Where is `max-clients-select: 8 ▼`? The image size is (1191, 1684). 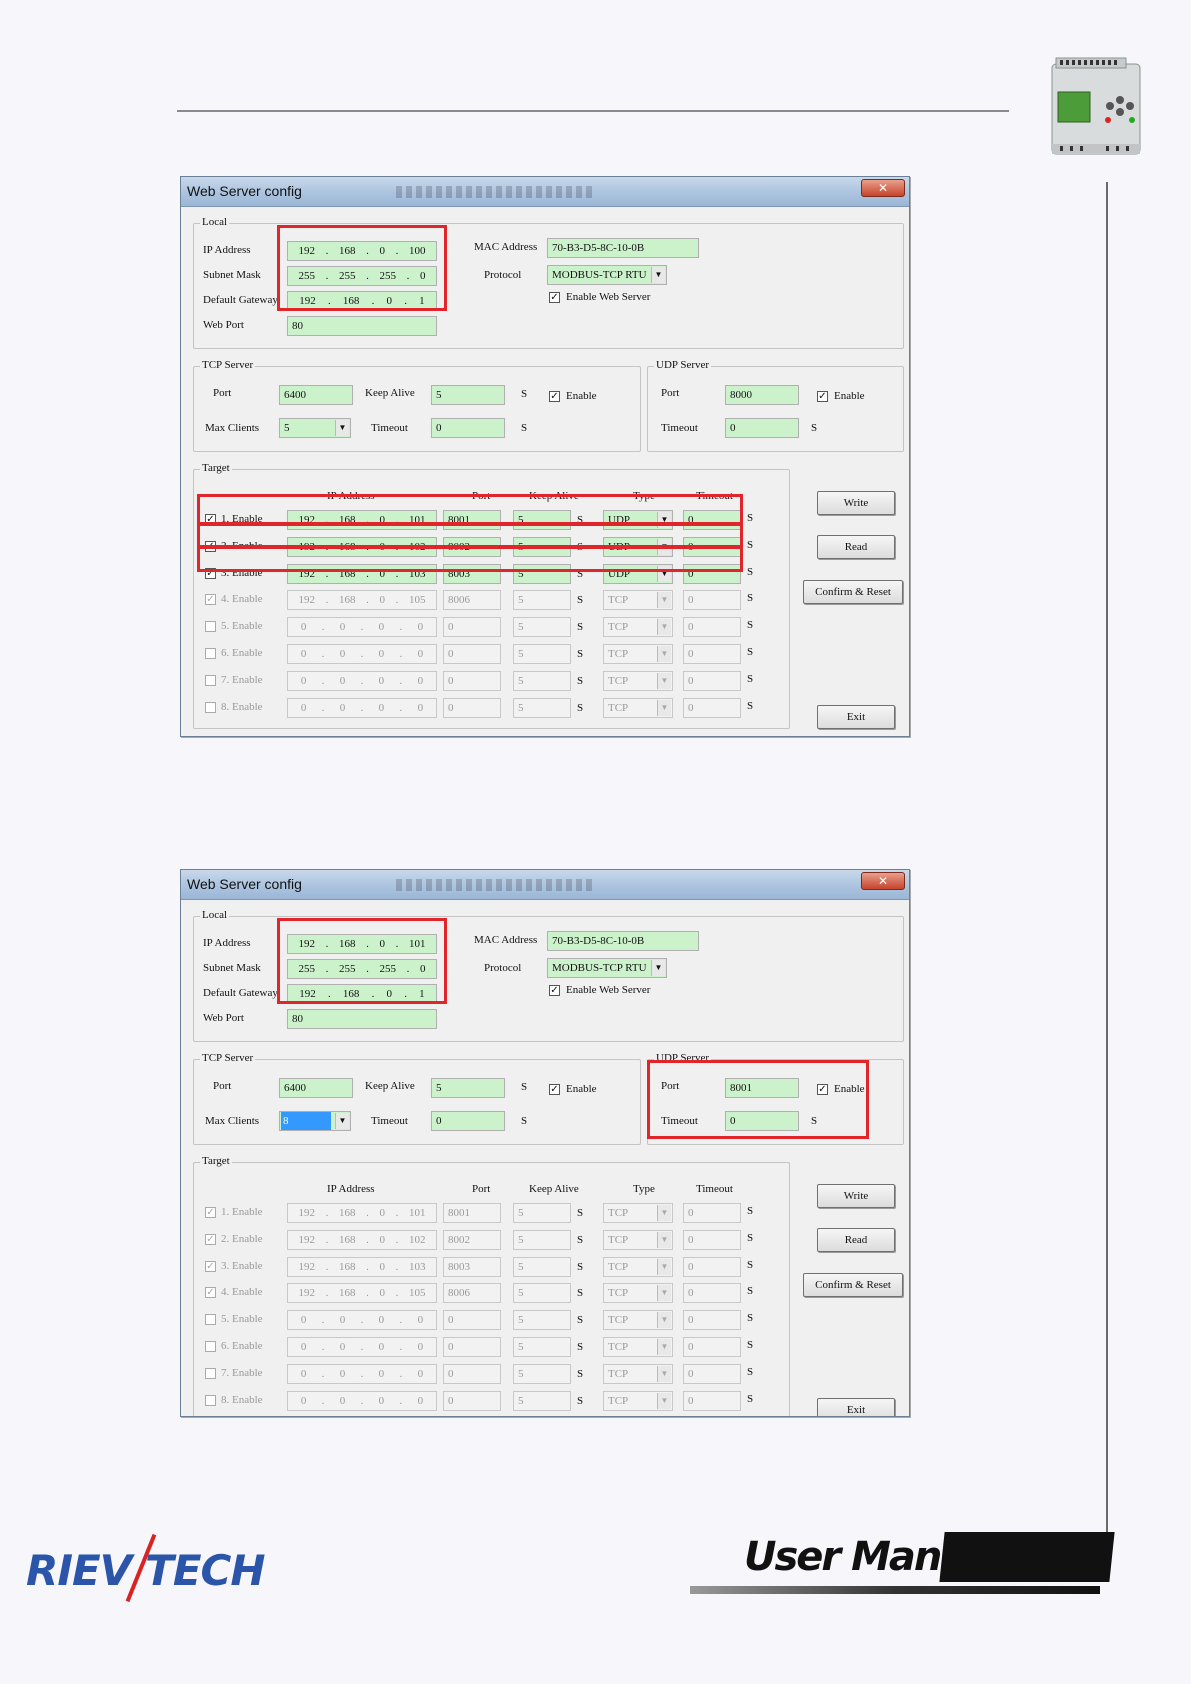
max-clients-select: 8 ▼ is located at coordinates (315, 1121).